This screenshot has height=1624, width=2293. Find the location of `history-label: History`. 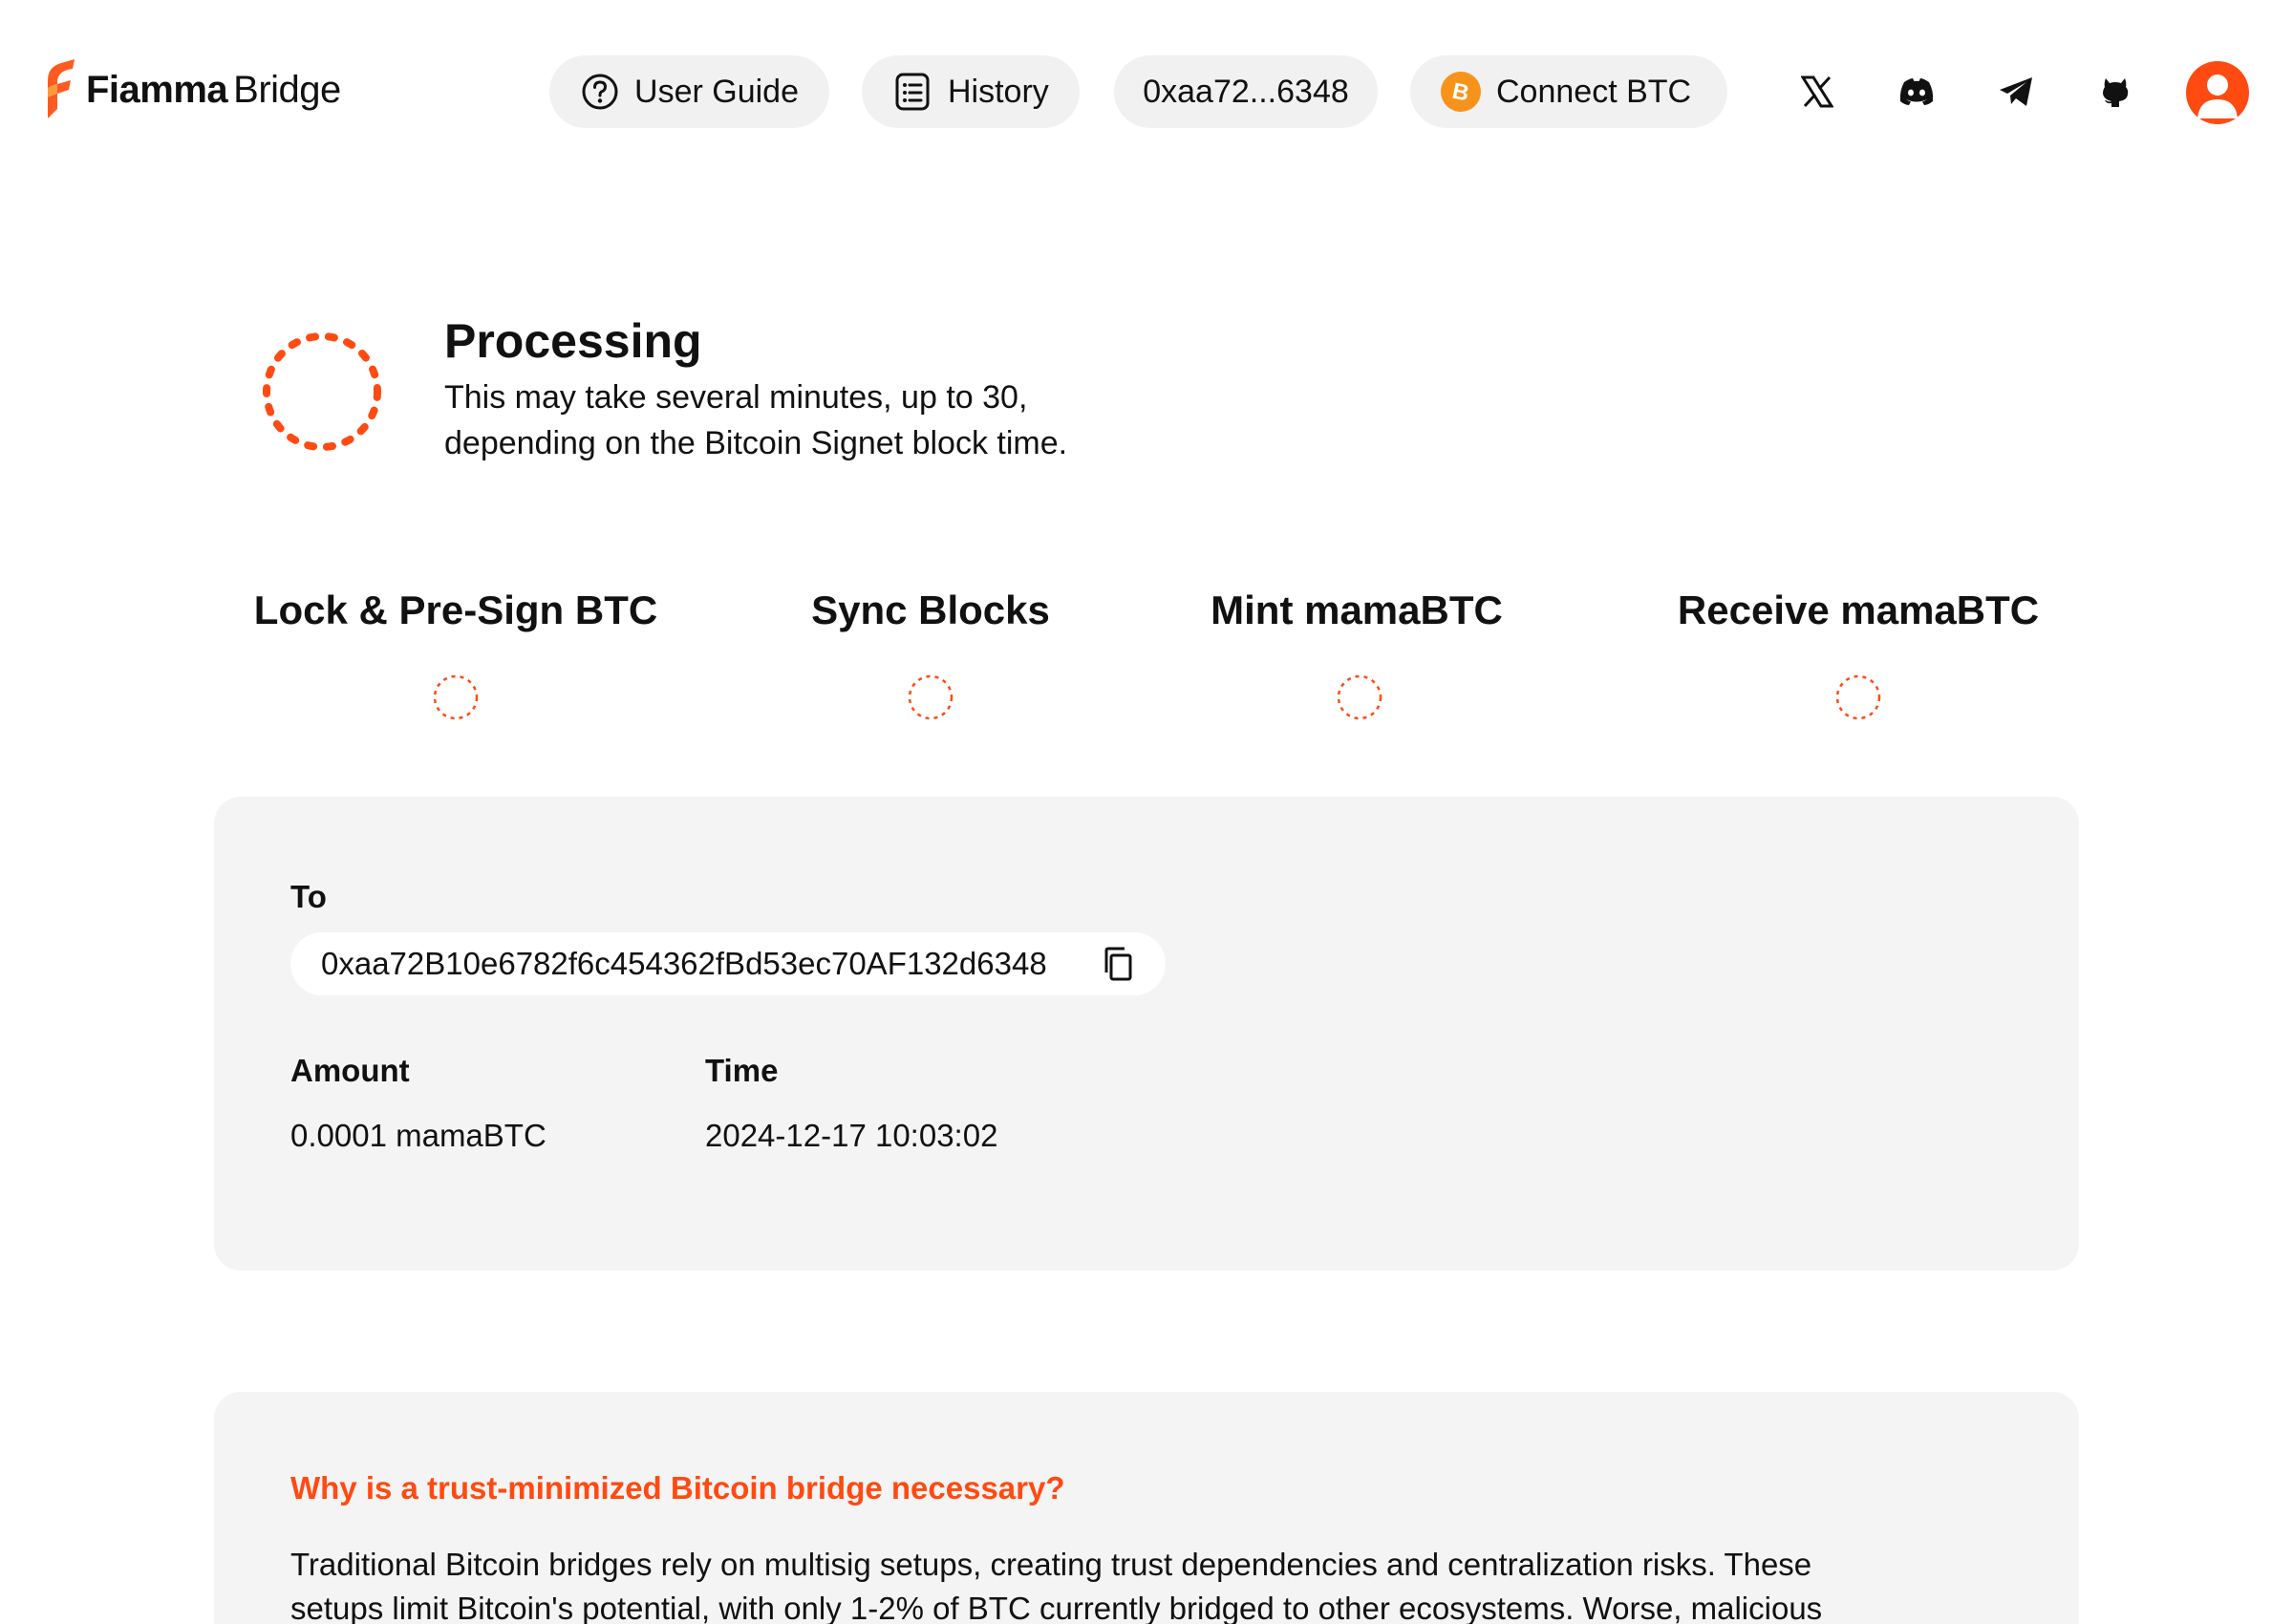

history-label: History is located at coordinates (998, 92).